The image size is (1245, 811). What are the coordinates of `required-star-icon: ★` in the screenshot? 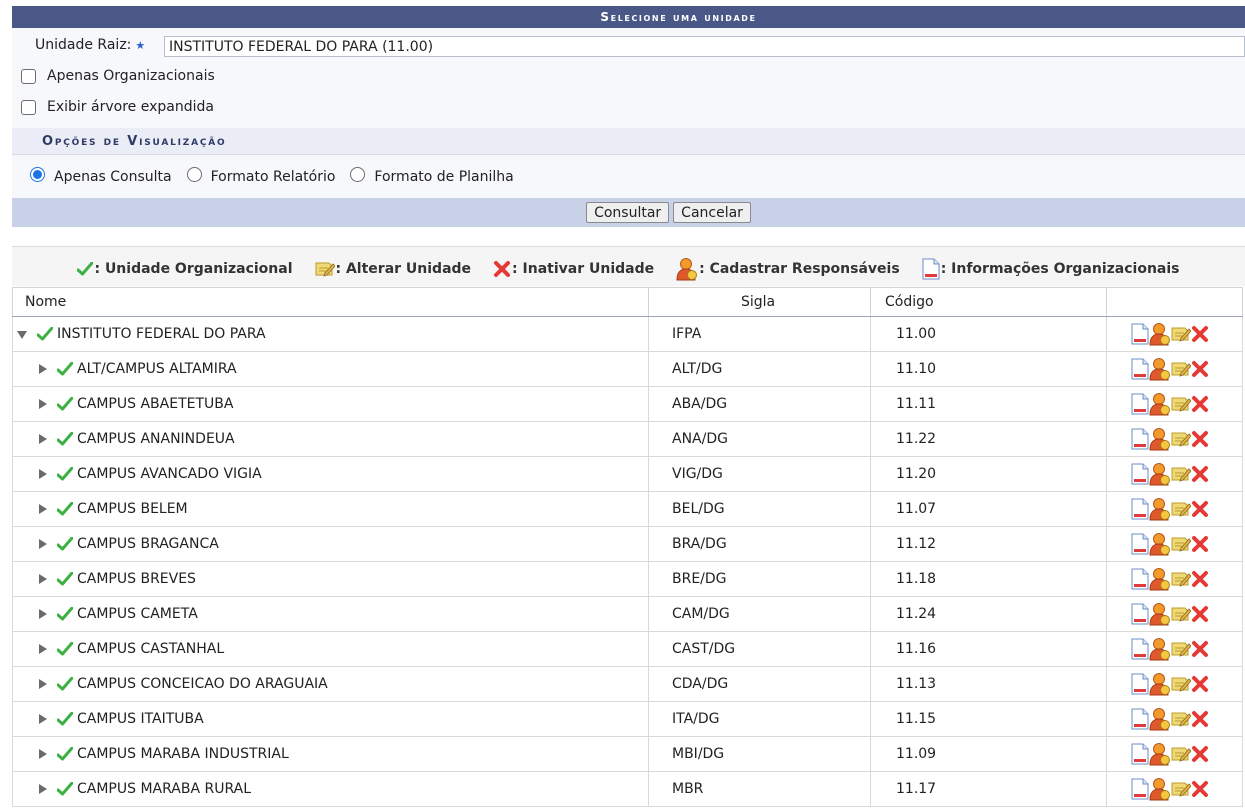 It's located at (140, 45).